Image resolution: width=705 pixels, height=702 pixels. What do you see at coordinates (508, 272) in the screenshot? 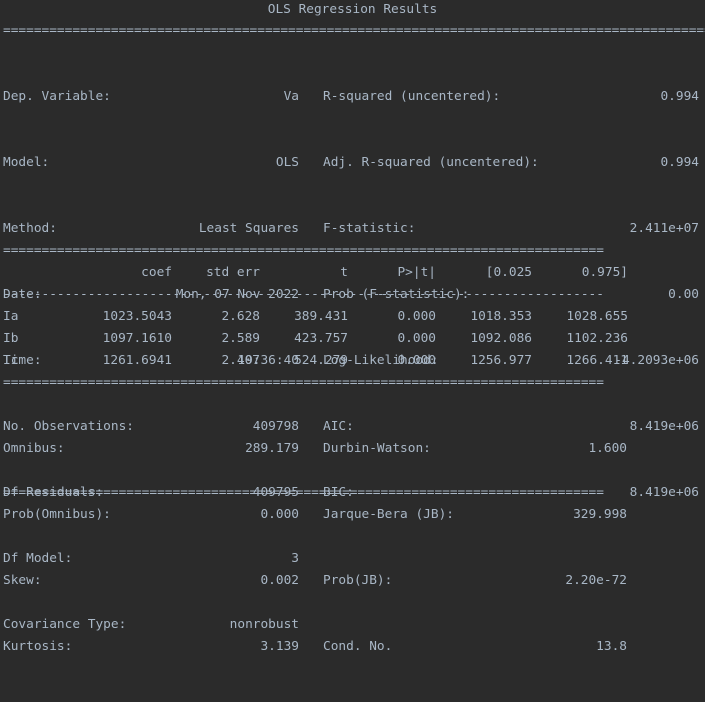
I see `coef-header: [0.025` at bounding box center [508, 272].